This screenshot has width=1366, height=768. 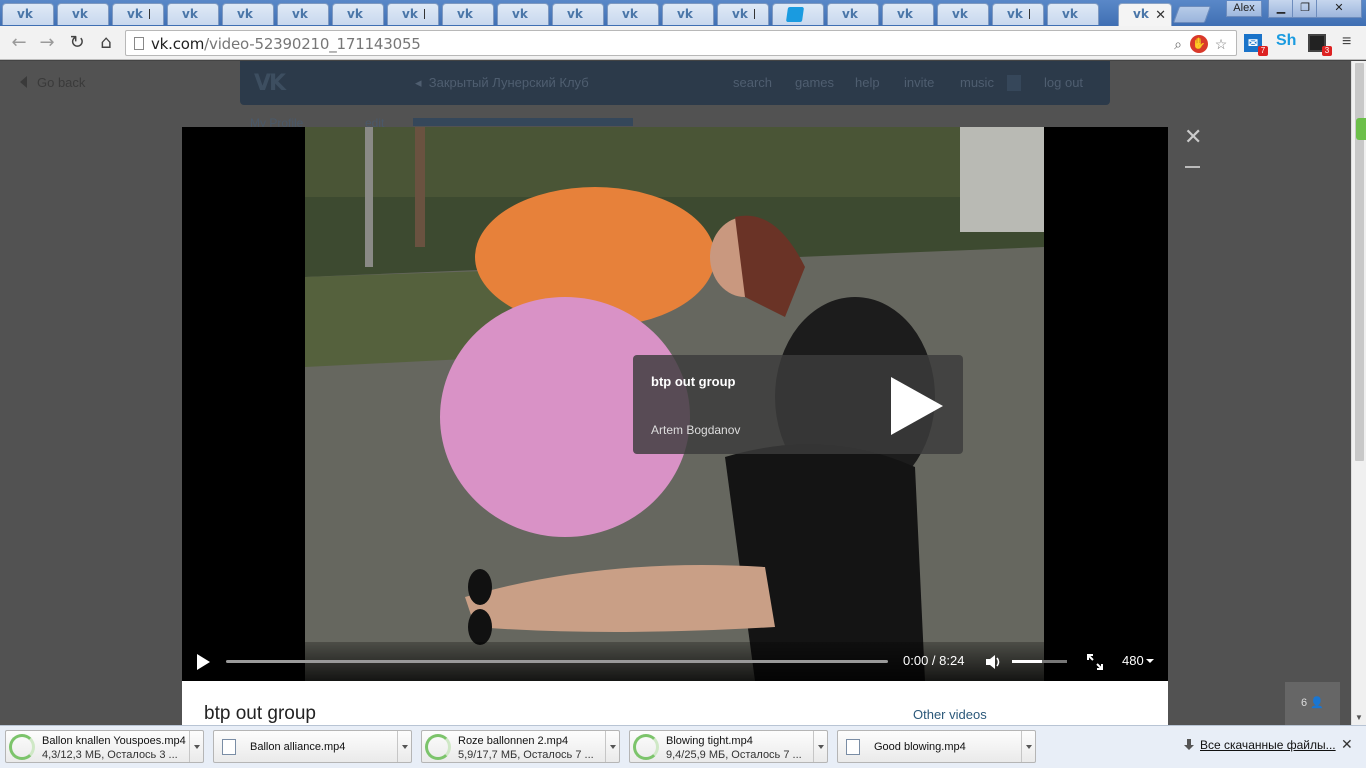 I want to click on quality-selector: 480, so click(x=1138, y=660).